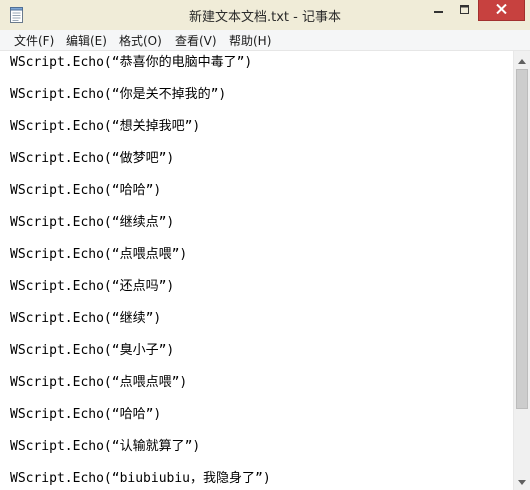 This screenshot has width=530, height=490. I want to click on scroll-up-button, so click(522, 59).